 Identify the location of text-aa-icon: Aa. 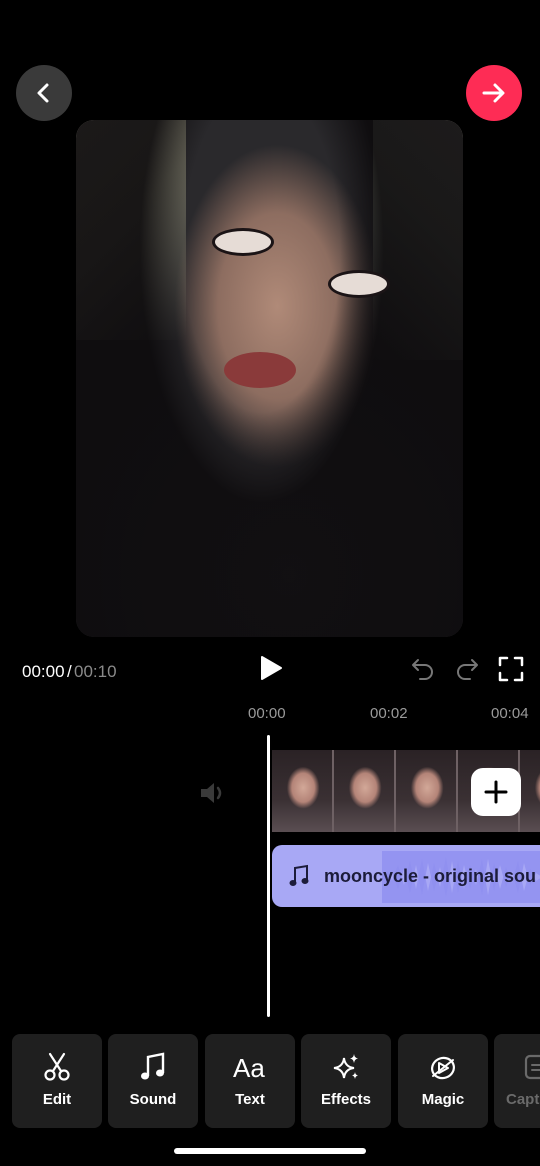
(249, 1067).